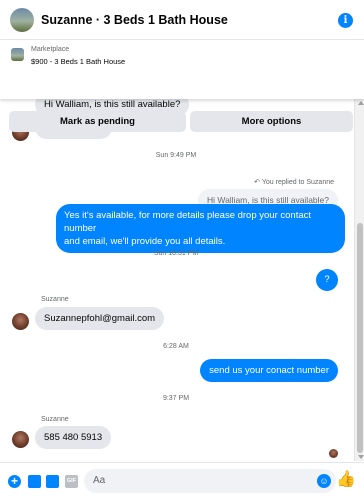  What do you see at coordinates (271, 121) in the screenshot?
I see `more-options-button: More options` at bounding box center [271, 121].